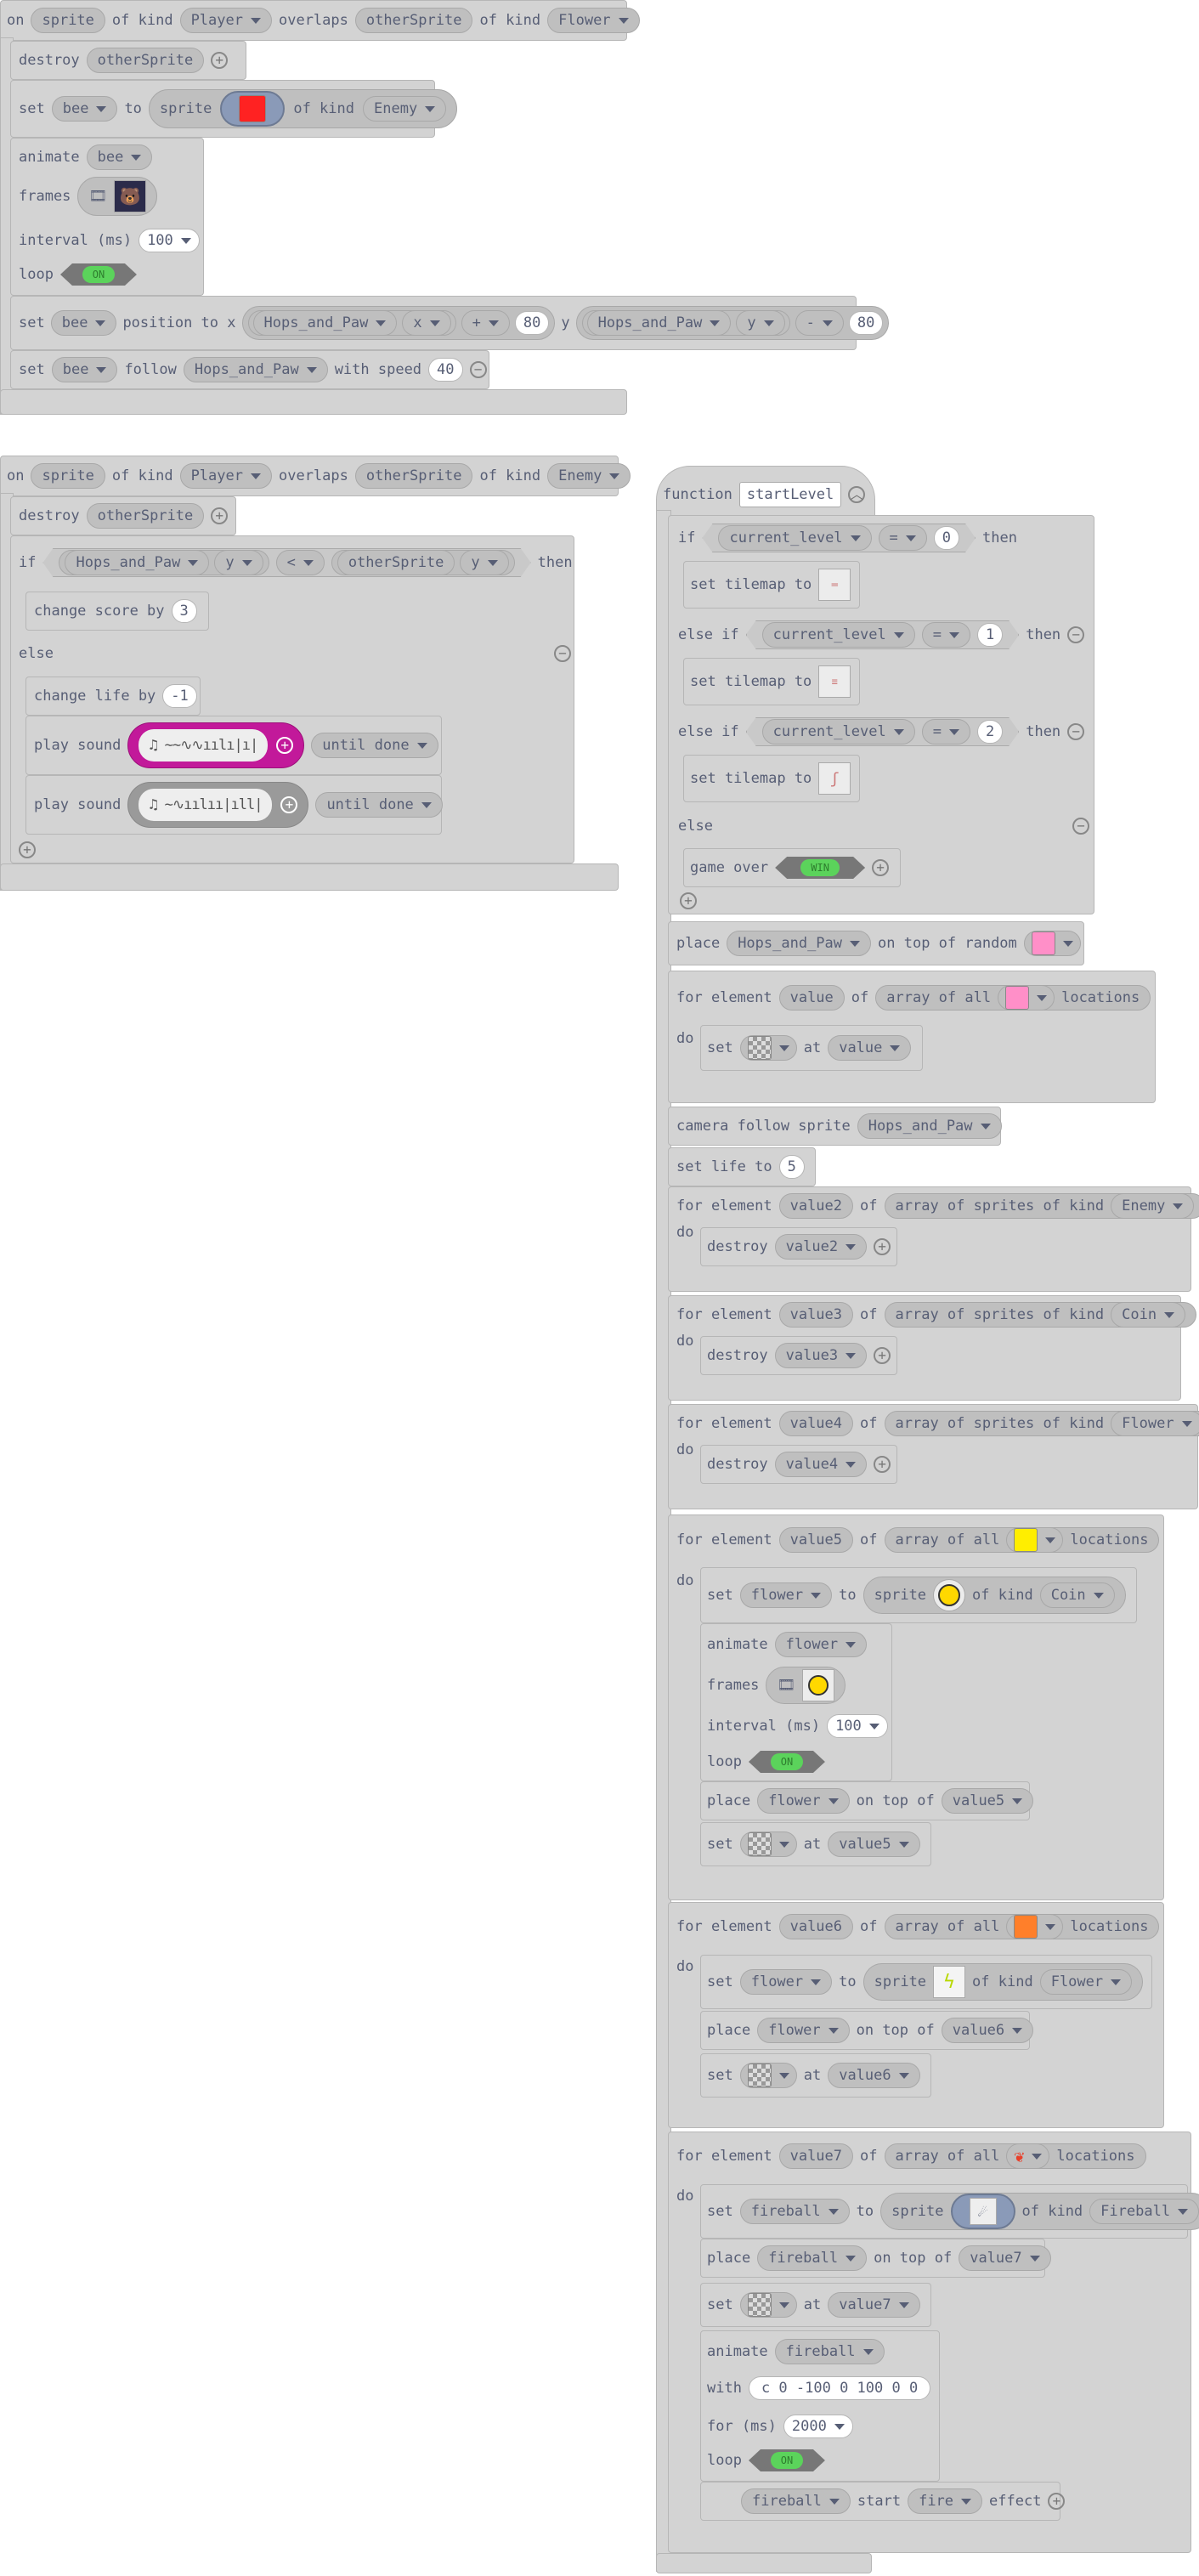 This screenshot has width=1199, height=2576. Describe the element at coordinates (839, 2388) in the screenshot. I see `path-string-field: c 0 -100 0 100 0 0` at that location.